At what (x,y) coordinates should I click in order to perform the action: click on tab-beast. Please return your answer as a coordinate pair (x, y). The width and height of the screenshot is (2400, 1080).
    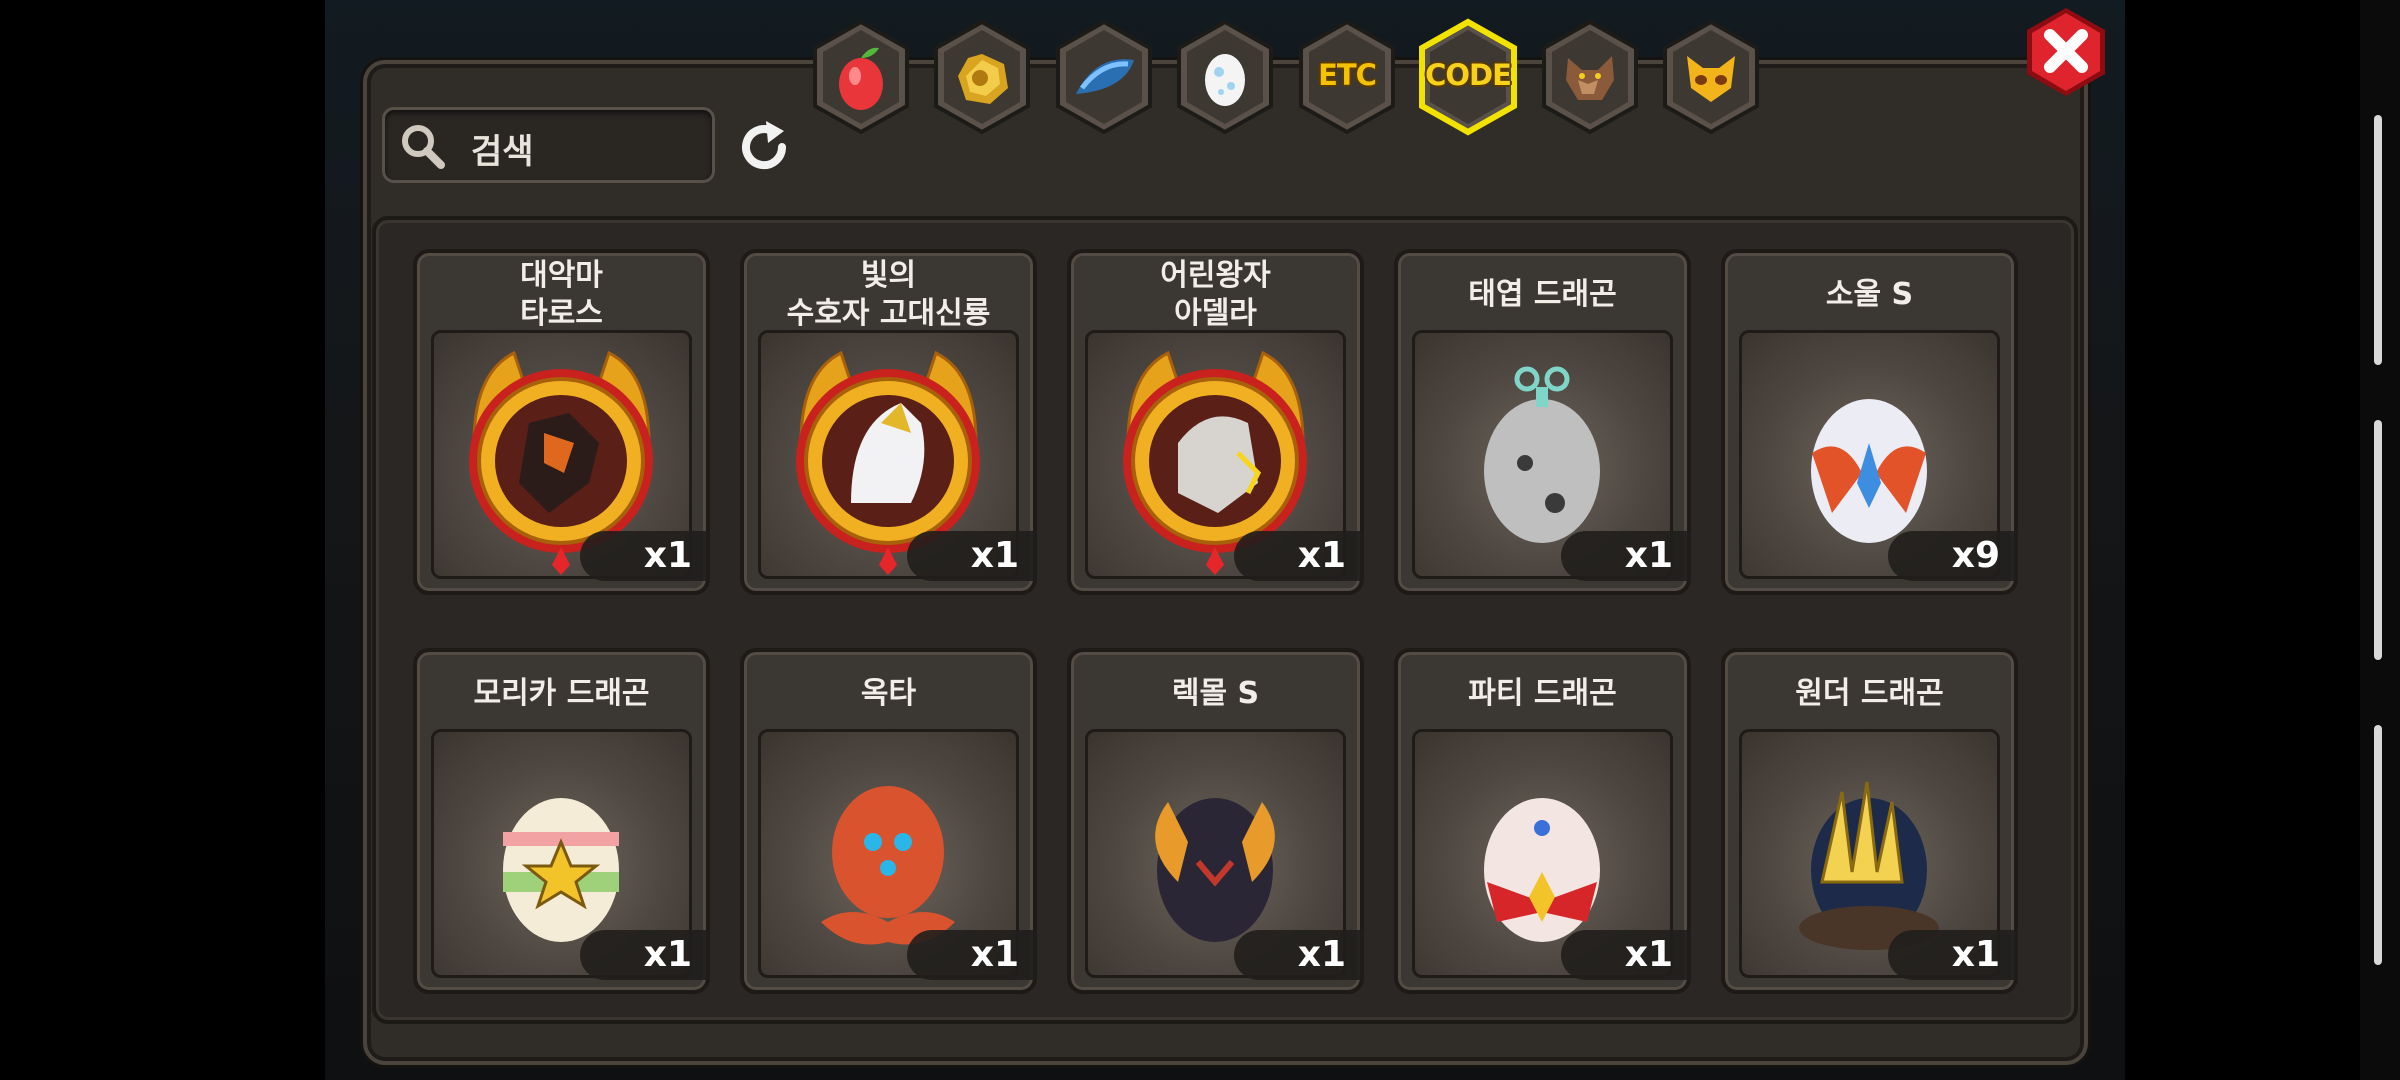
    Looking at the image, I should click on (1590, 77).